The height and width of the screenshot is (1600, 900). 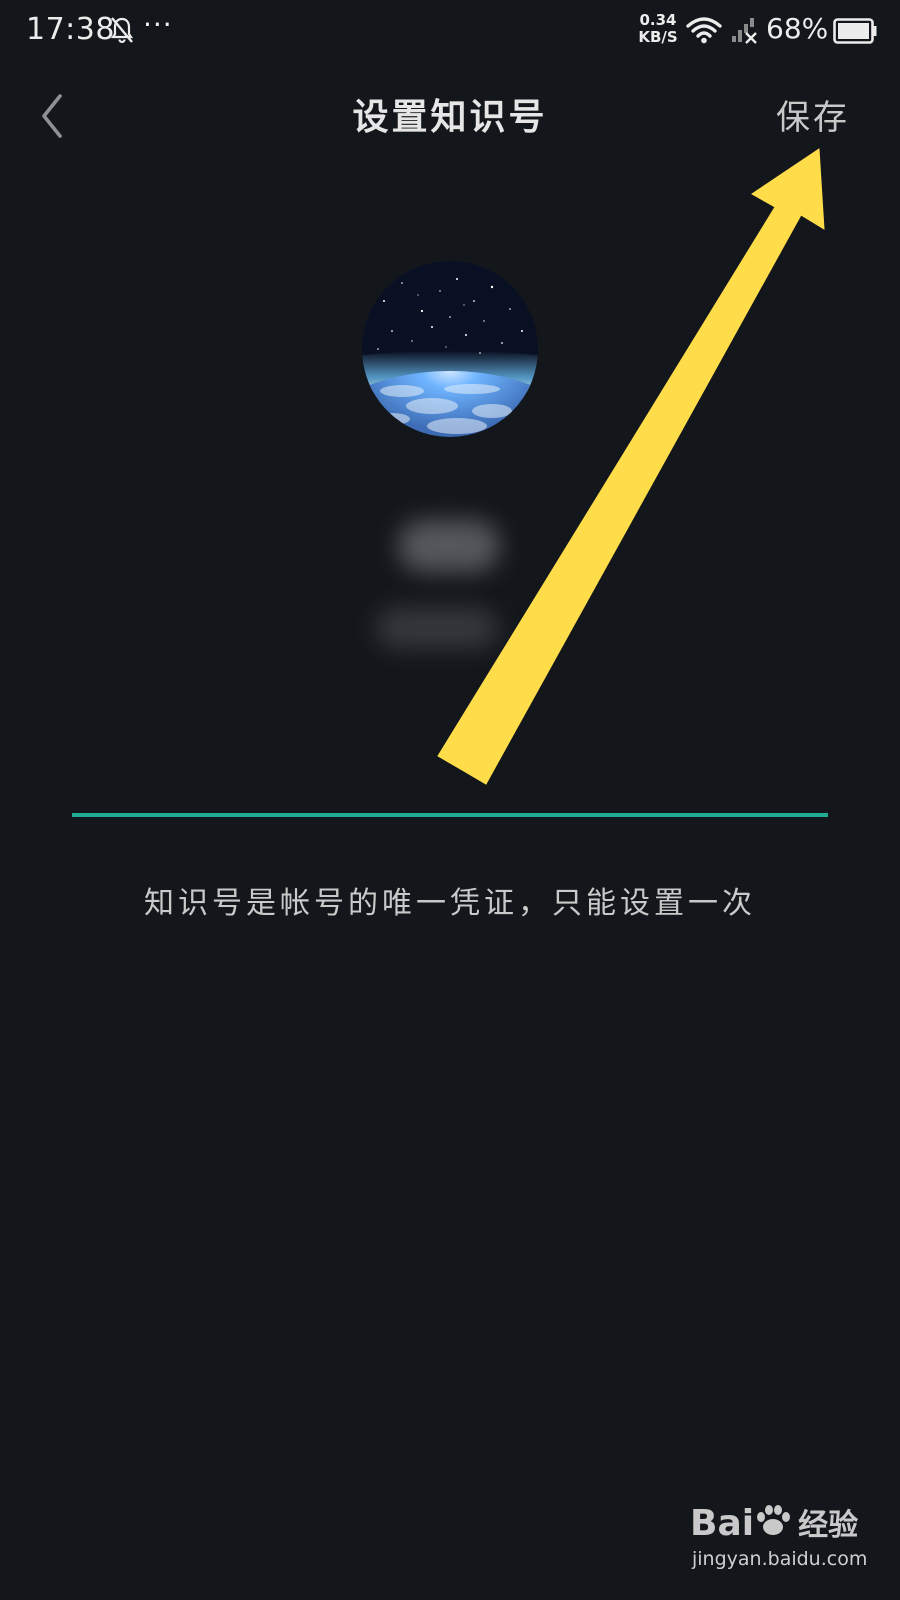 I want to click on cellular-signal-icon, so click(x=744, y=31).